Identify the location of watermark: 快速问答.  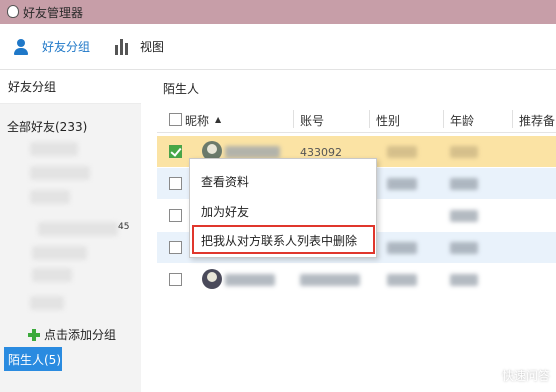
(515, 375).